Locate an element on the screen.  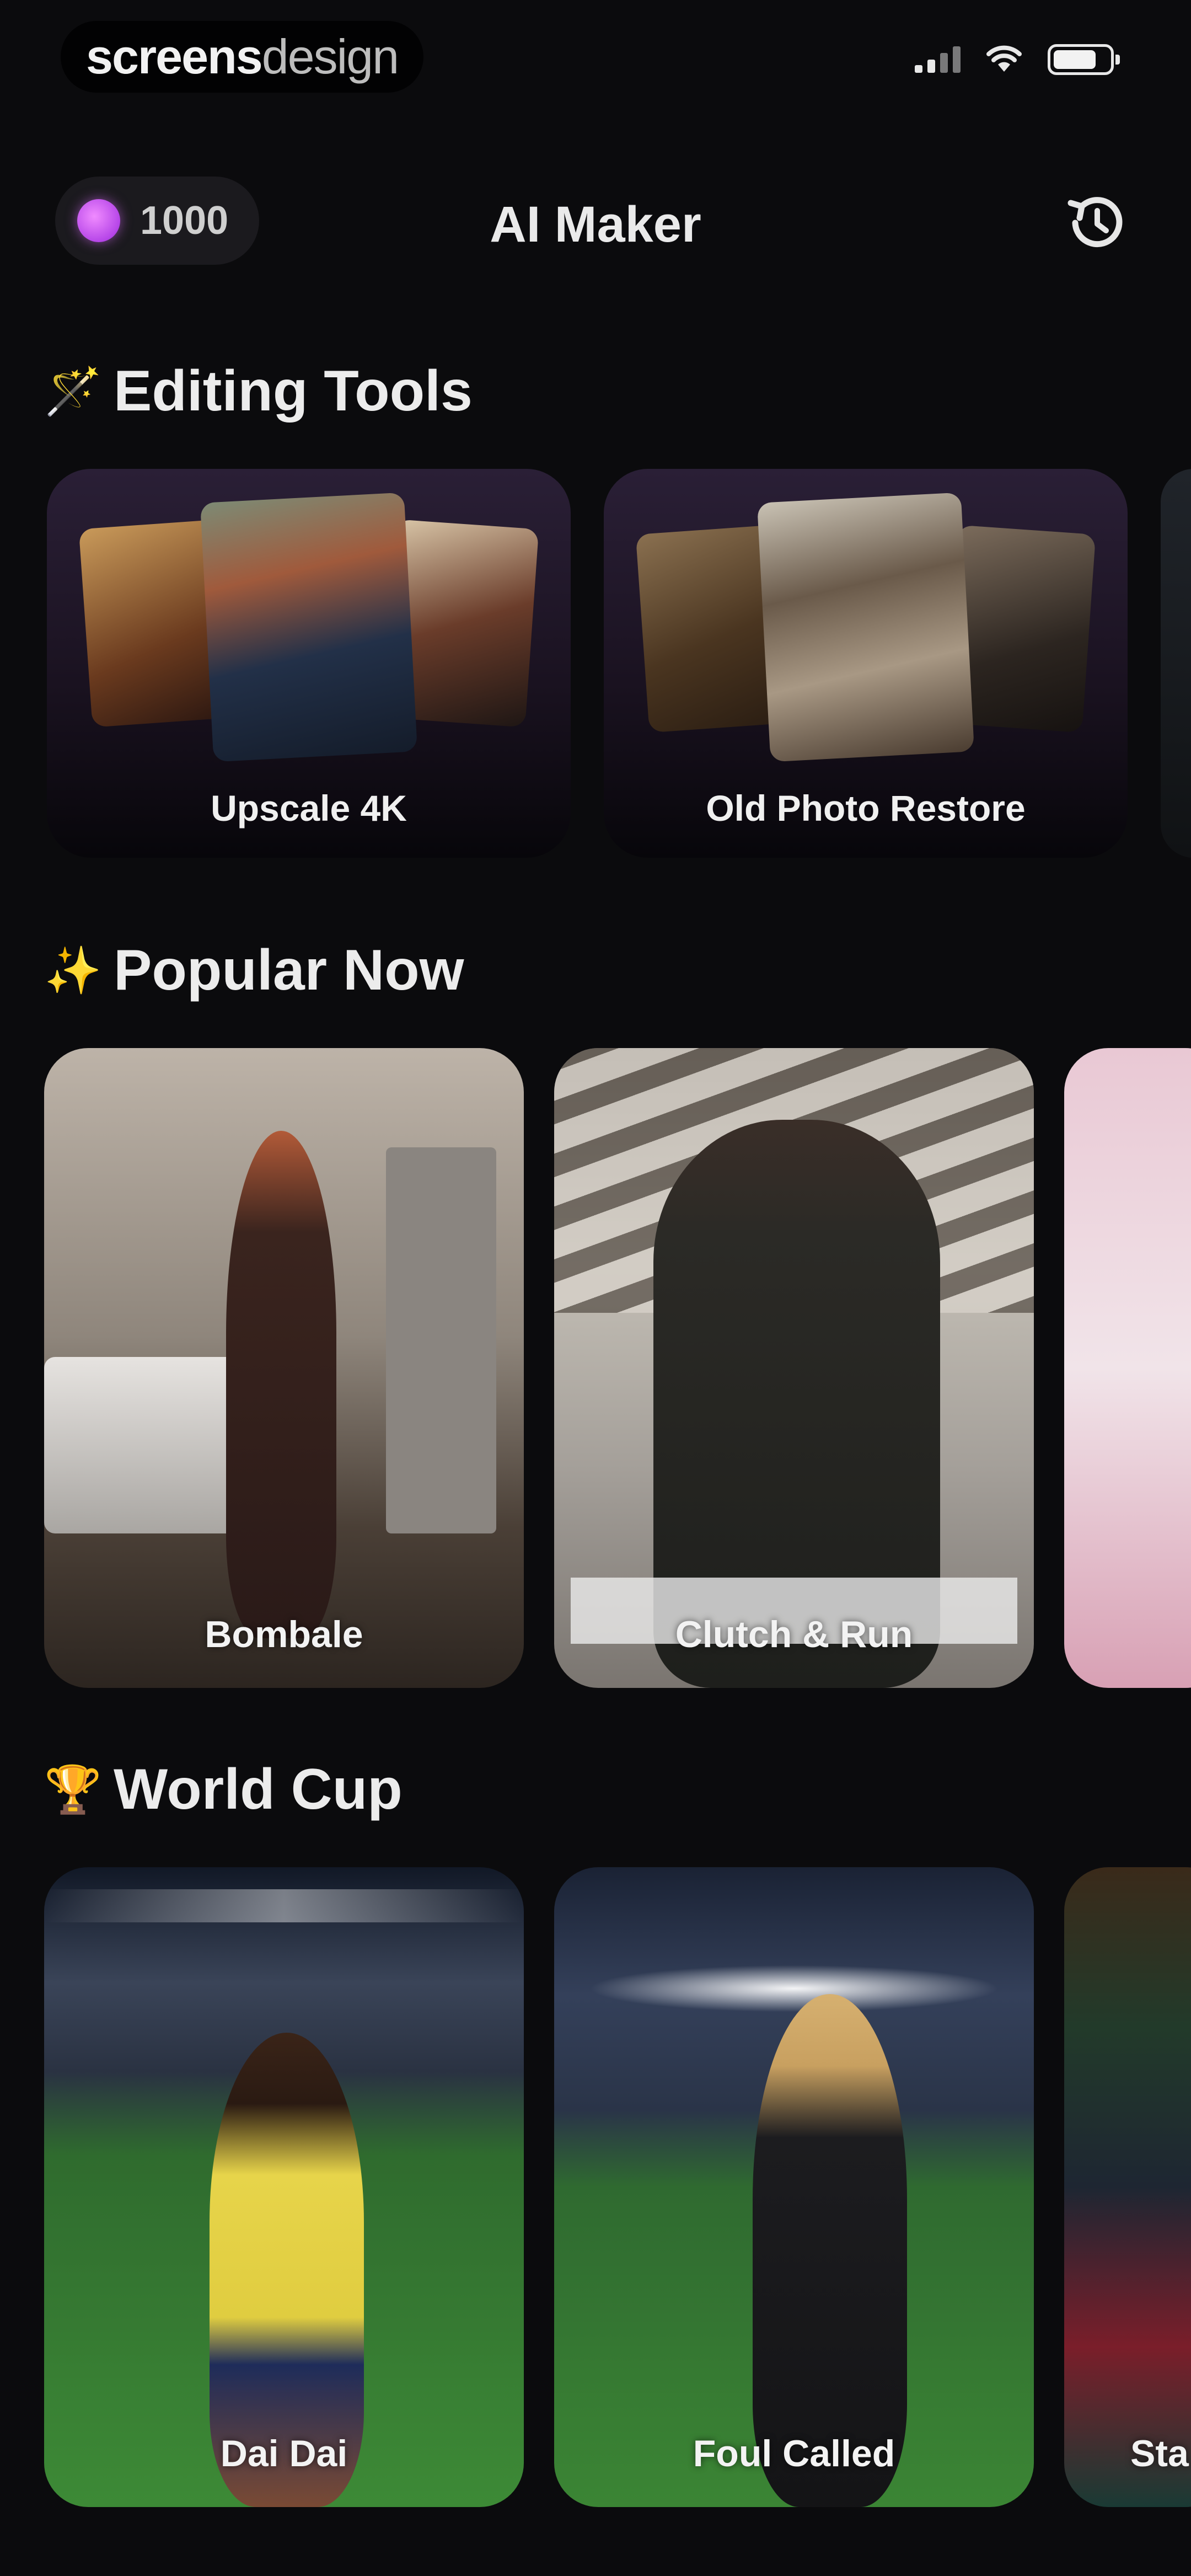
video-card-bombale: Bombale is located at coordinates (284, 1368).